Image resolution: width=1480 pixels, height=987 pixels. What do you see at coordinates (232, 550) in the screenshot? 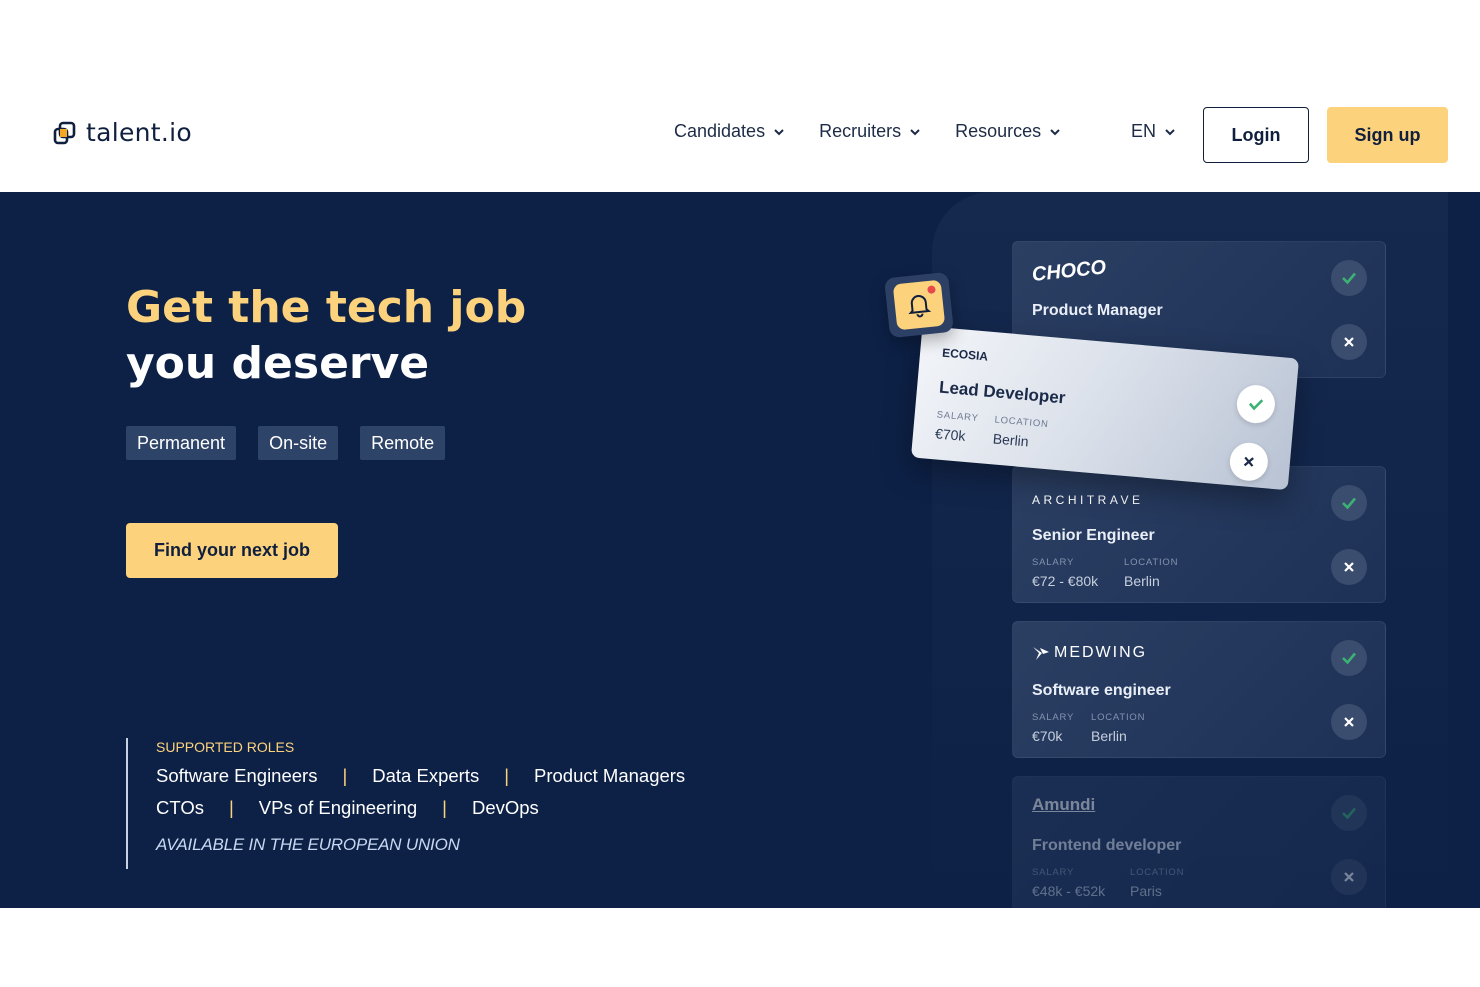
I see `find-job-button: Find your next job` at bounding box center [232, 550].